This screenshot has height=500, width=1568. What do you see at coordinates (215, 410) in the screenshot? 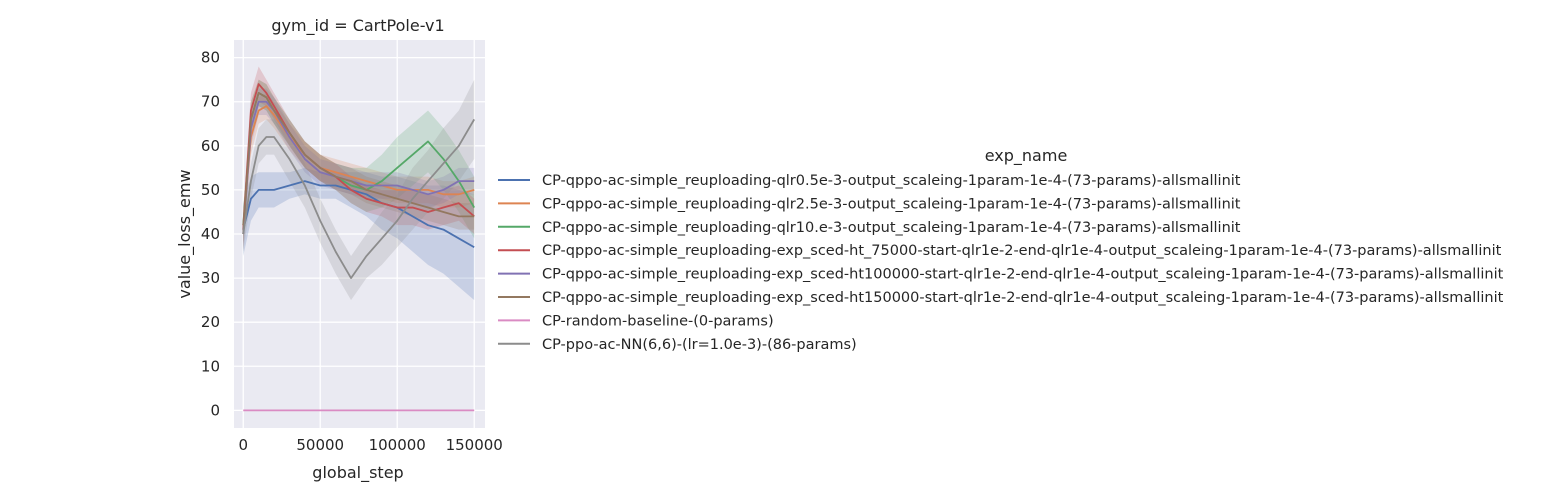
I see `y-tick-label: 0` at bounding box center [215, 410].